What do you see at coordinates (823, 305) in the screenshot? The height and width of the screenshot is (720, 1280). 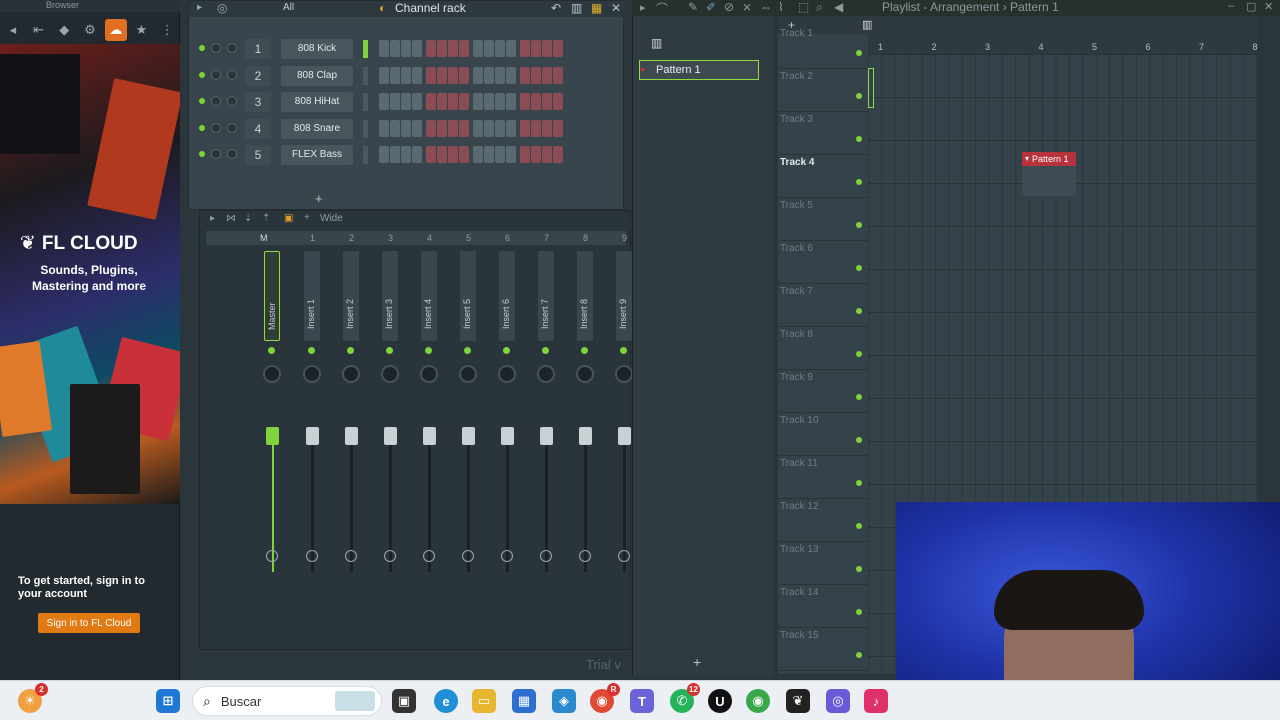 I see `track-header: Track 7` at bounding box center [823, 305].